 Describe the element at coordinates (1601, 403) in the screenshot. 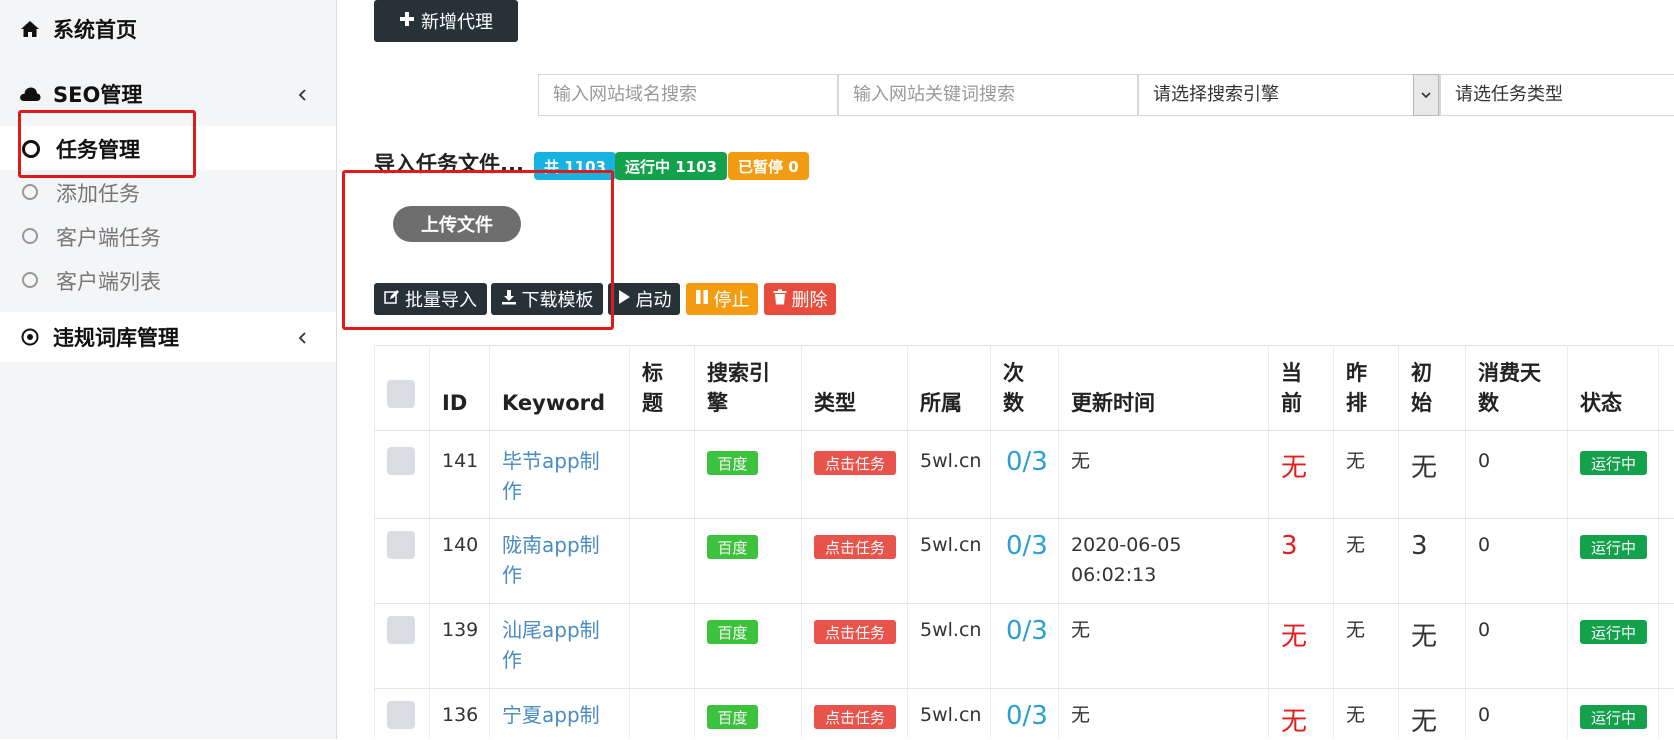

I see `header-status: 状态` at that location.